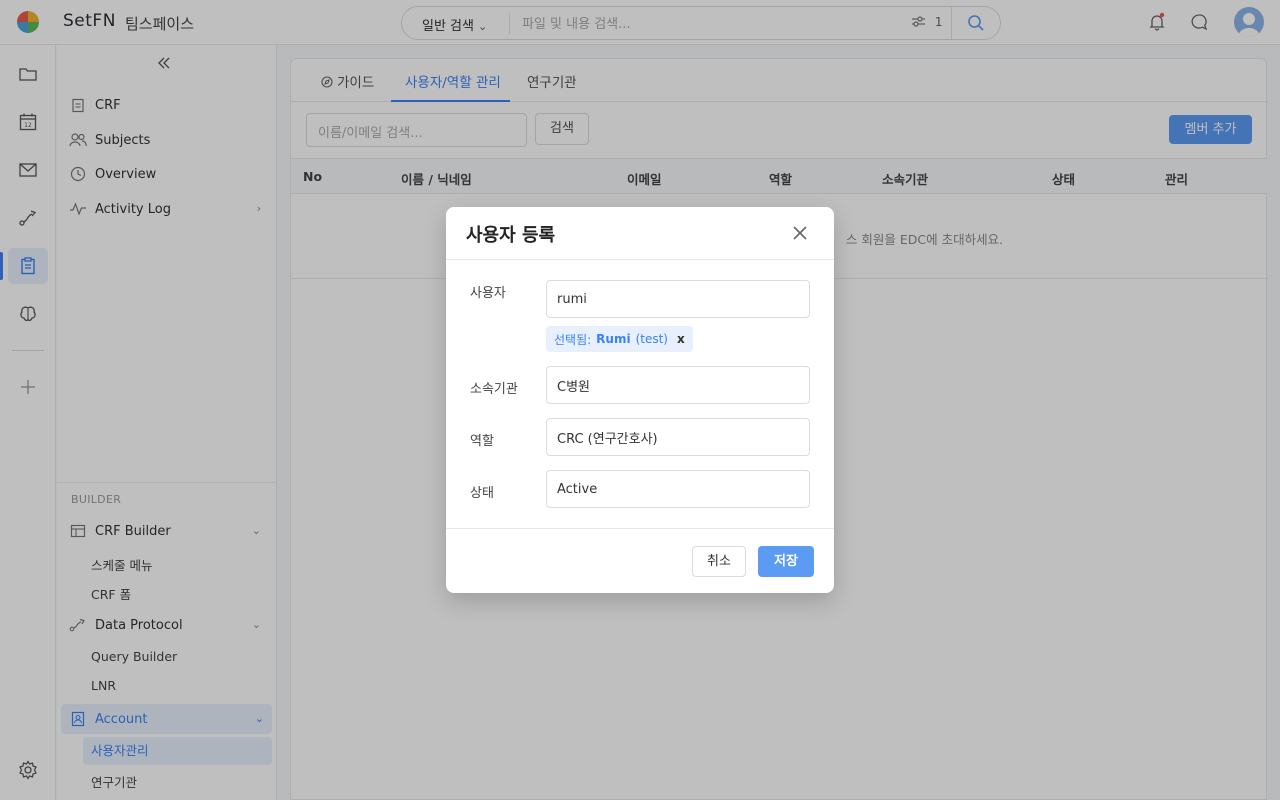  What do you see at coordinates (482, 441) in the screenshot?
I see `role-field-label: 역할` at bounding box center [482, 441].